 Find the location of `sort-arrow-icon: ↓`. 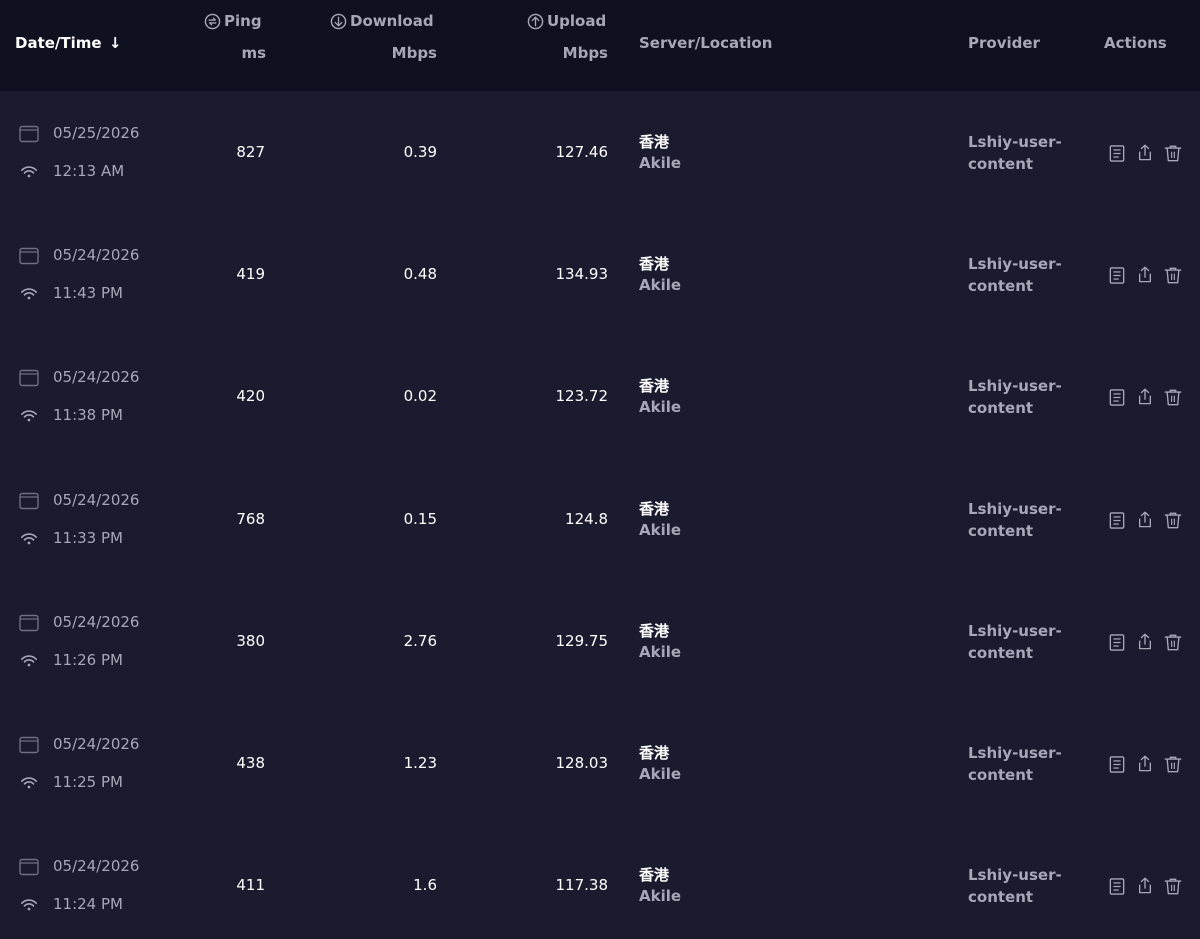

sort-arrow-icon: ↓ is located at coordinates (115, 43).